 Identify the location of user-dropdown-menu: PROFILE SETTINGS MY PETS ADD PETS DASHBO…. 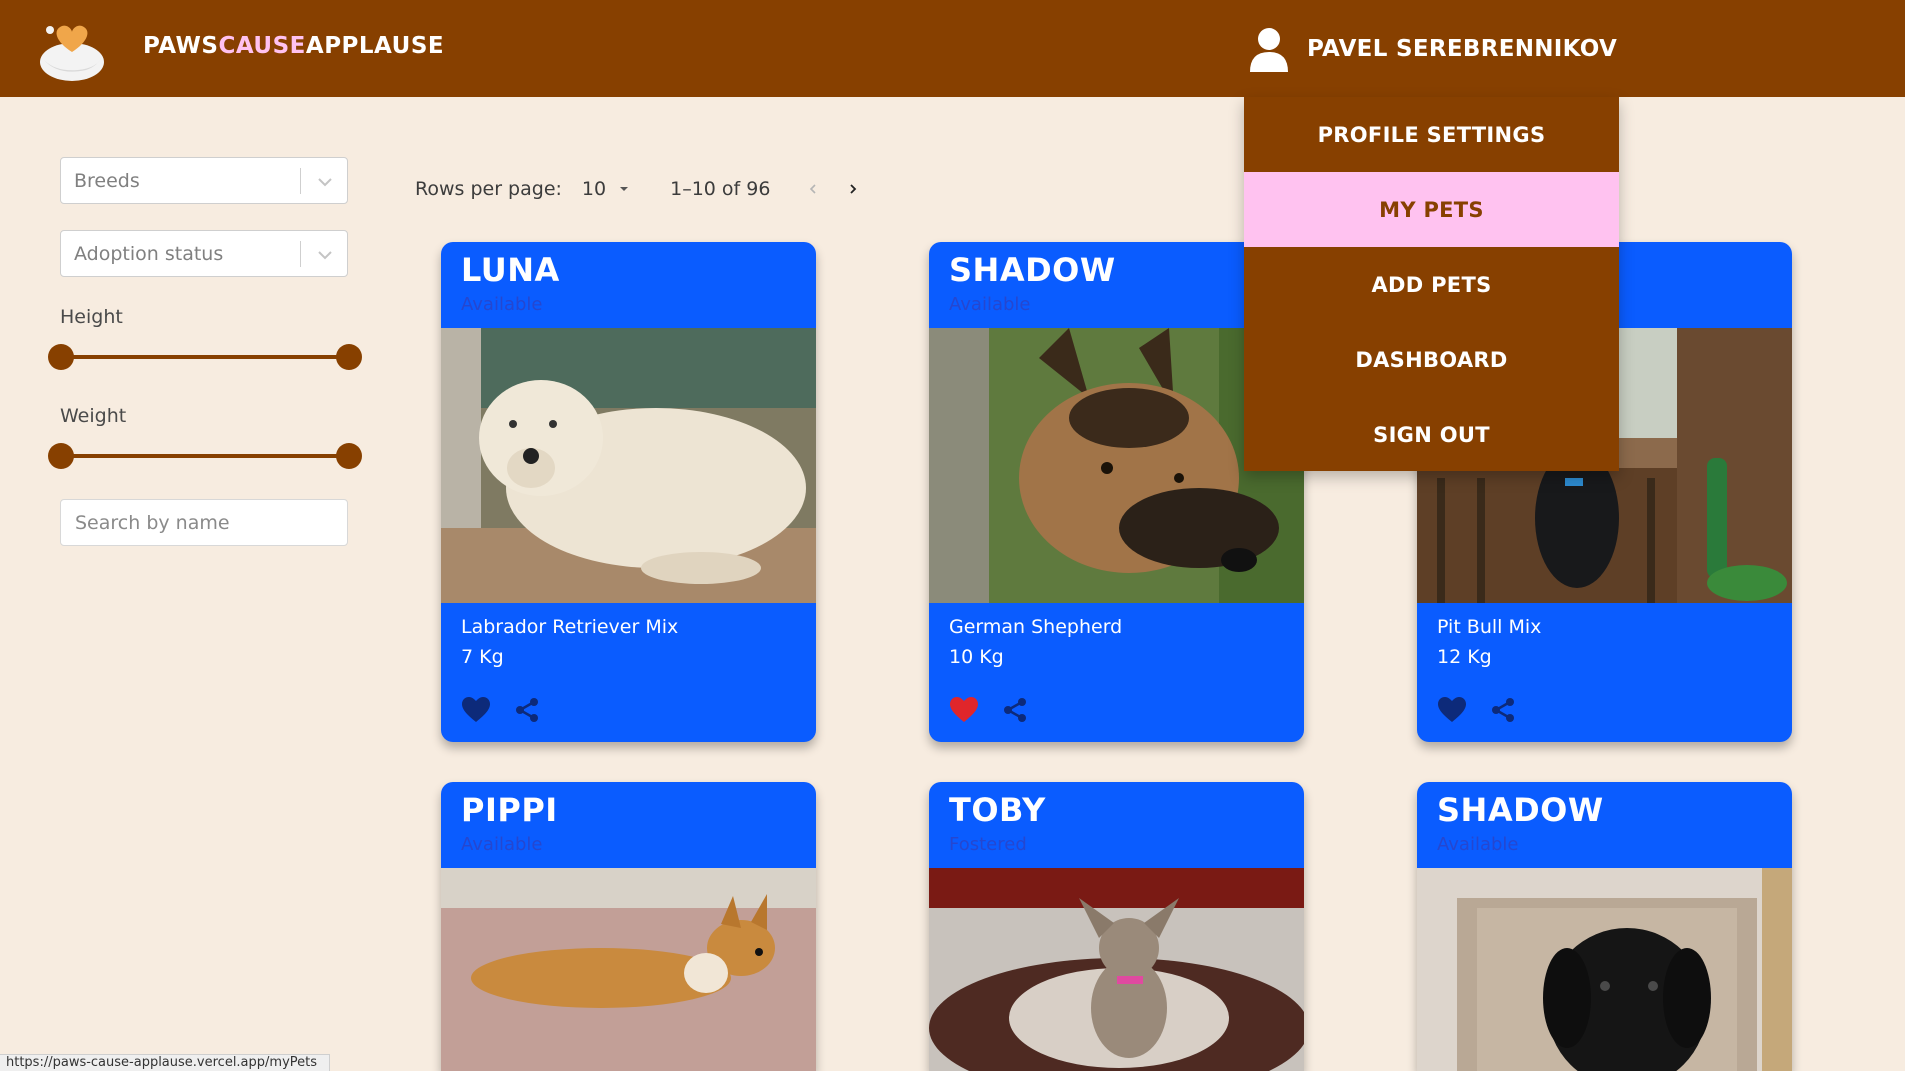
(1431, 284).